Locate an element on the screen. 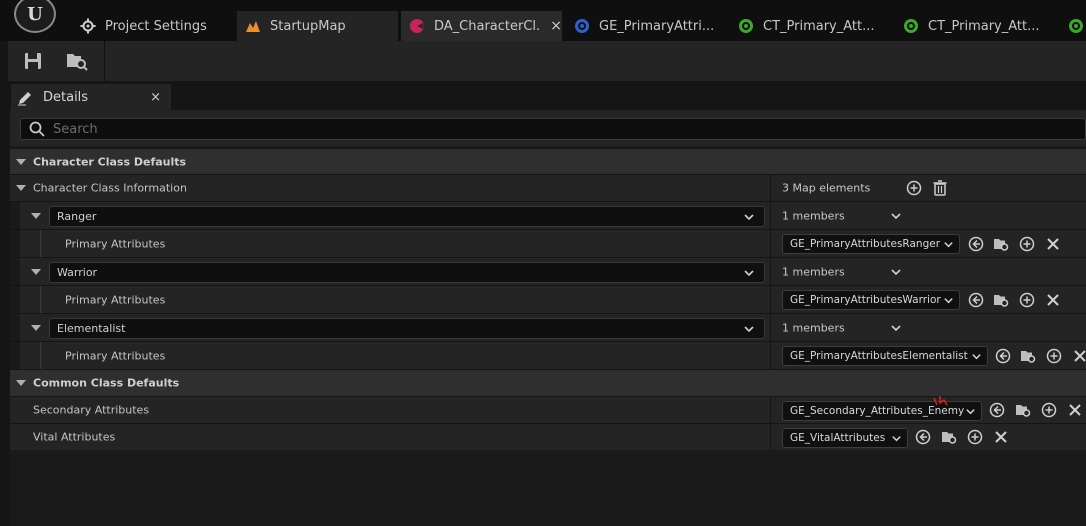 The width and height of the screenshot is (1086, 526). asset-picker-combo: GE_PrimaryAttributesWarrior is located at coordinates (871, 300).